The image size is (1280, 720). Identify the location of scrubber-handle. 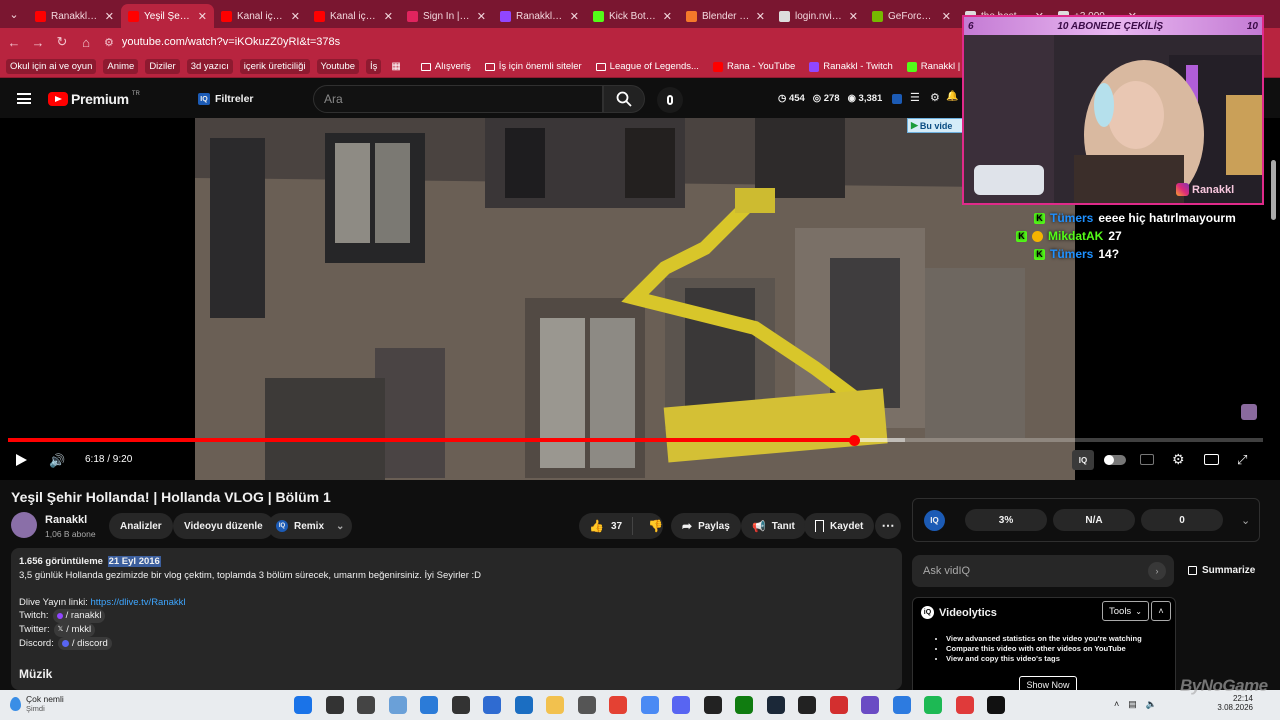
(854, 440).